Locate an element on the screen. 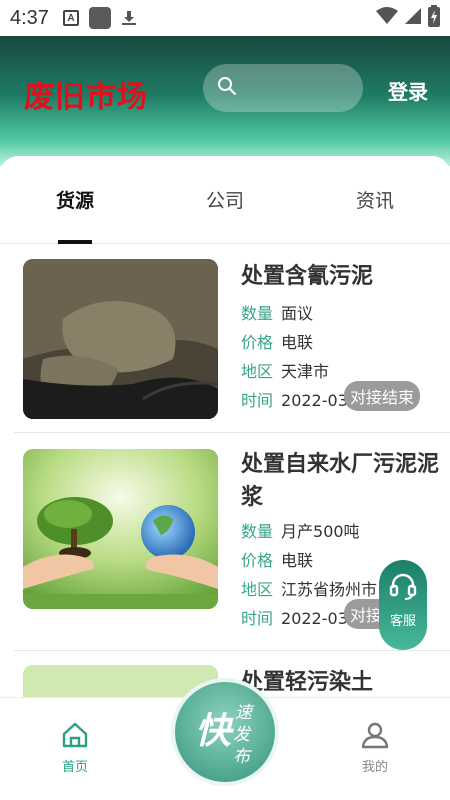 Image resolution: width=450 pixels, height=800 pixels. user-icon is located at coordinates (375, 738).